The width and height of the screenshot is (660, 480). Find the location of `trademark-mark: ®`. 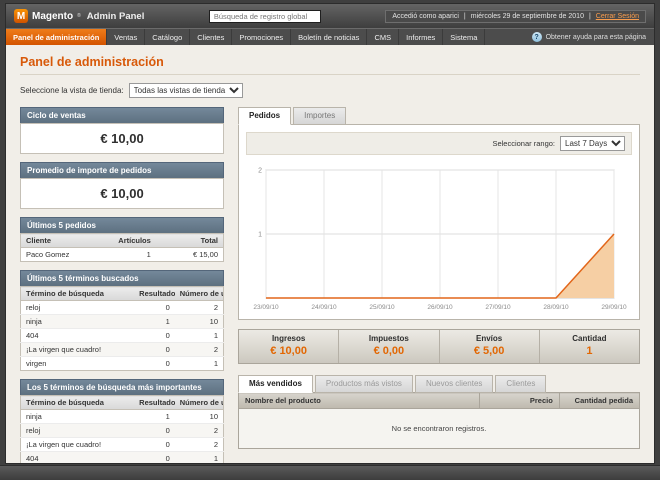

trademark-mark: ® is located at coordinates (79, 16).